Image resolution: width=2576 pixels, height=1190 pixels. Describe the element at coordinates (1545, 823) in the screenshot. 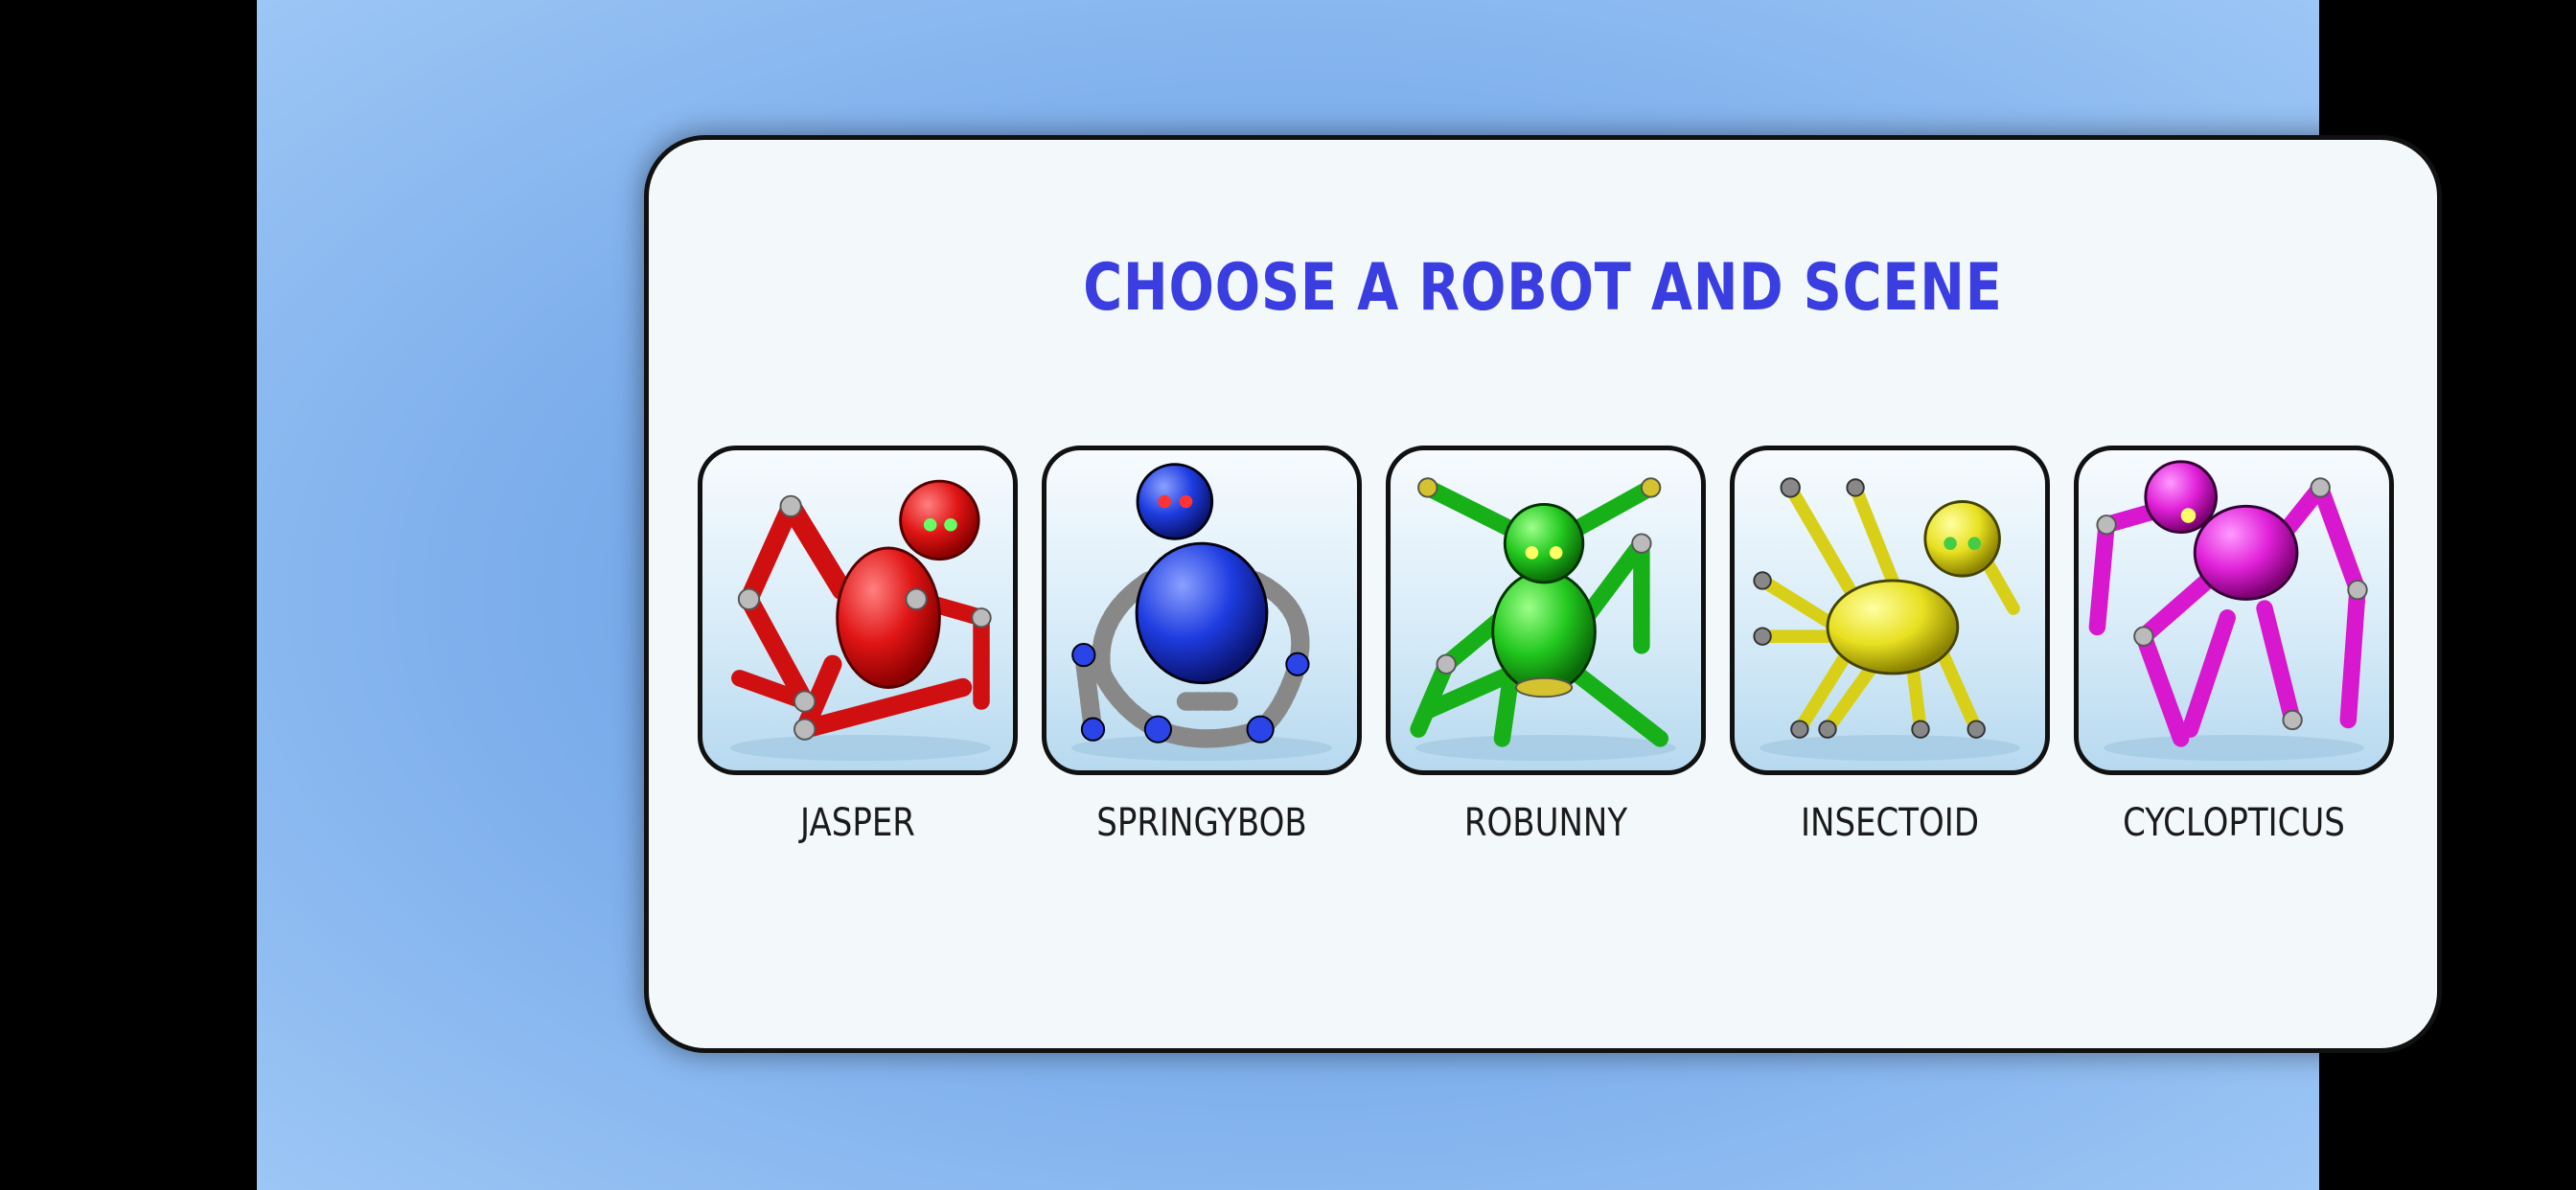

I see `robot-label-robunny: ROBUNNY` at that location.